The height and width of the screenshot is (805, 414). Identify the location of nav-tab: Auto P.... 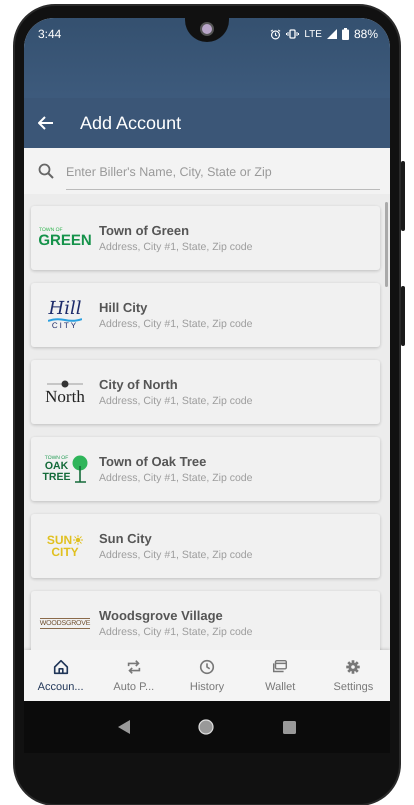
(133, 675).